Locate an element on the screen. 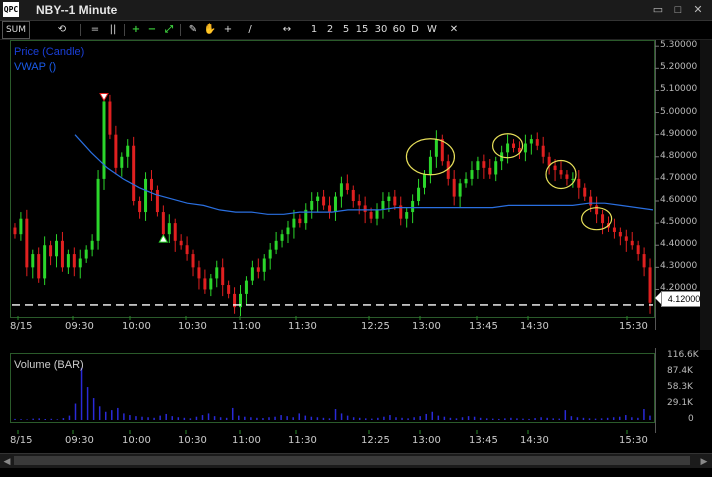  volume-time-label: 13:00 is located at coordinates (426, 440).